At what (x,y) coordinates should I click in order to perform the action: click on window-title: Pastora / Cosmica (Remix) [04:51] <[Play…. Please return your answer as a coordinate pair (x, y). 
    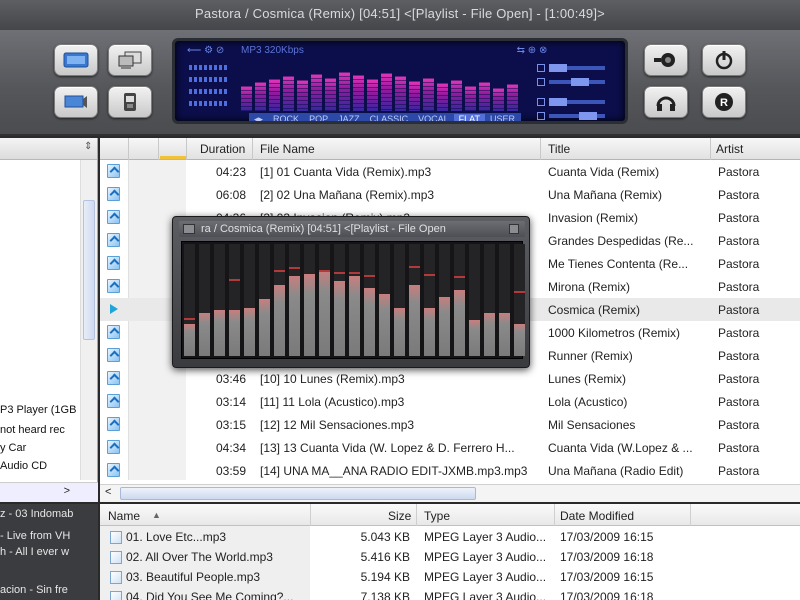
    Looking at the image, I should click on (400, 15).